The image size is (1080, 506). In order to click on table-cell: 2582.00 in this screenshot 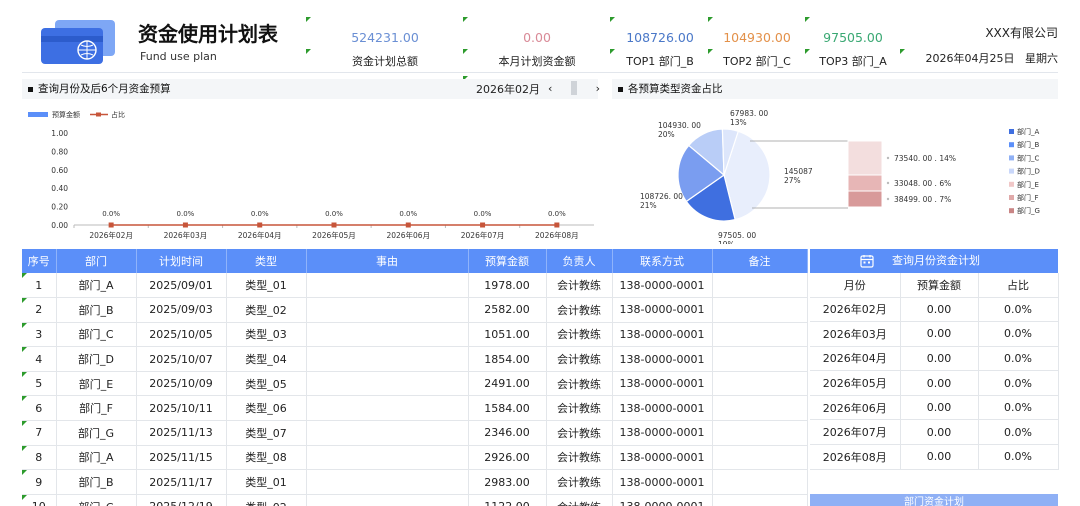, I will do `click(507, 310)`.